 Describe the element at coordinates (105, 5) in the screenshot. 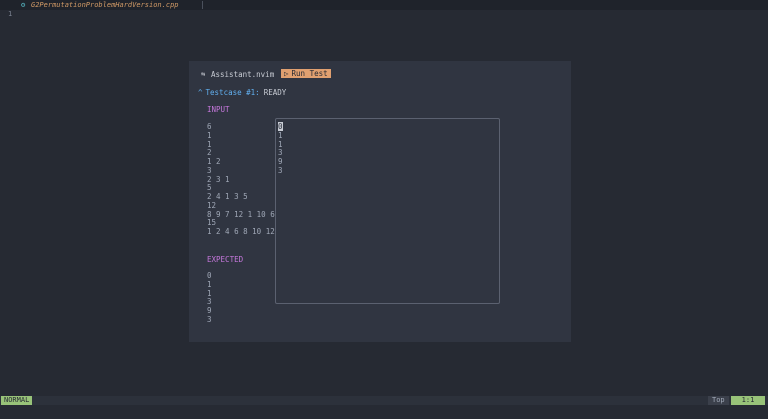

I see `file-tab: G2PermutationProblemHardVersion.cpp` at that location.